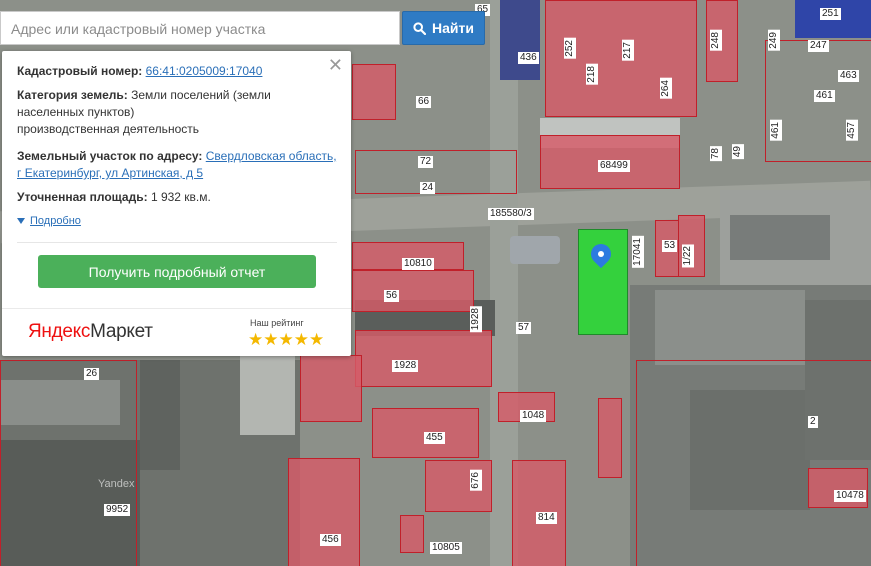 This screenshot has width=871, height=566. What do you see at coordinates (688, 256) in the screenshot?
I see `parcel-label: 1/22` at bounding box center [688, 256].